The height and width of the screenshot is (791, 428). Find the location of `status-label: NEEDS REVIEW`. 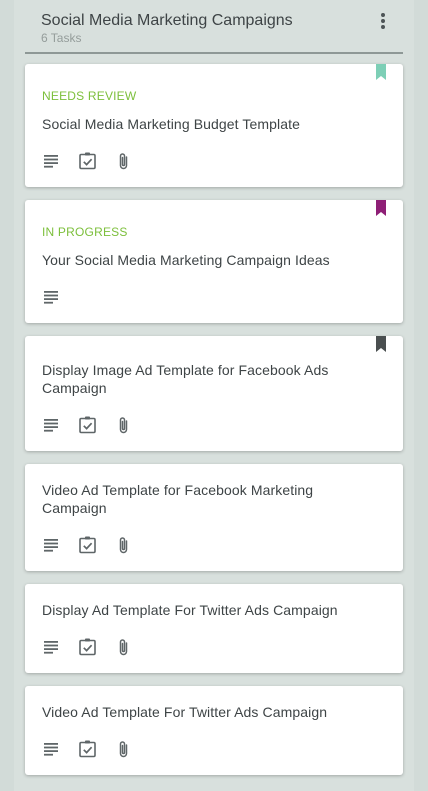

status-label: NEEDS REVIEW is located at coordinates (89, 96).